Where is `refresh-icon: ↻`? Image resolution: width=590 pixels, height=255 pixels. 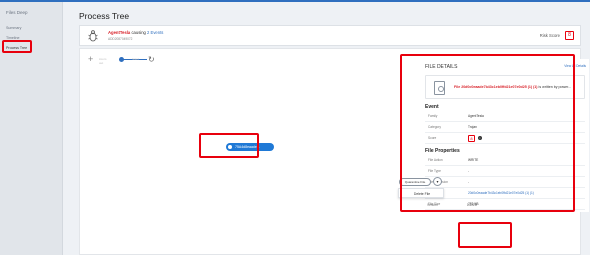
refresh-icon: ↻ is located at coordinates (151, 59).